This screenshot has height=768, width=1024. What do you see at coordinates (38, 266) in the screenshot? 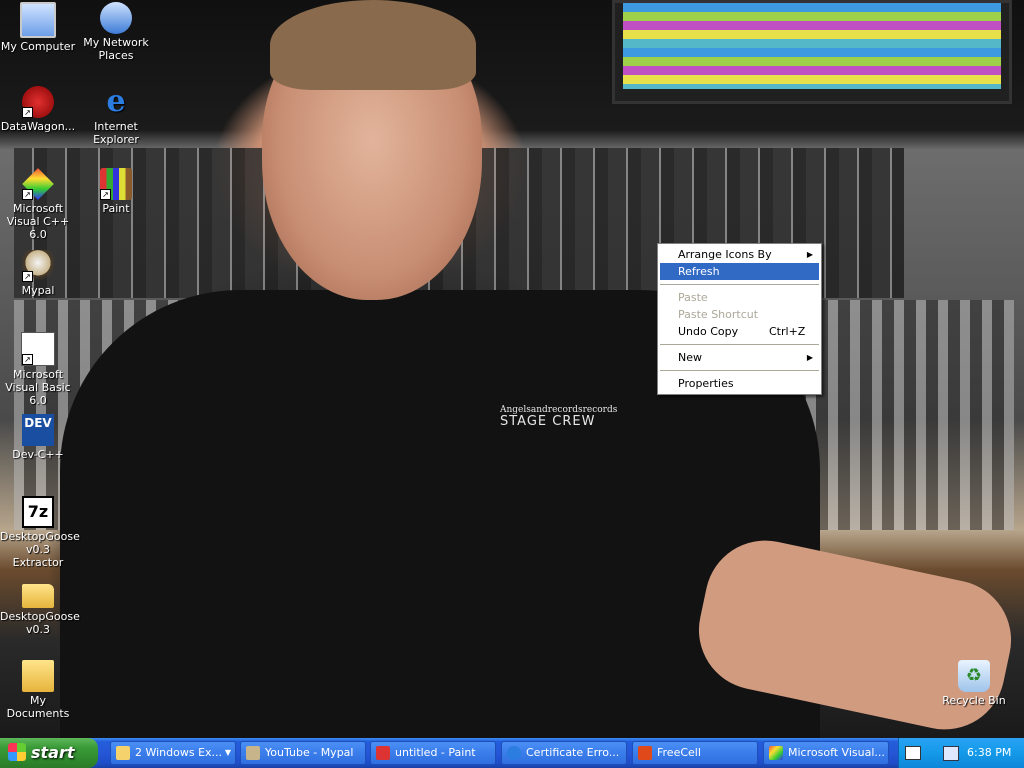
I see `mypal-icon: ↗` at bounding box center [38, 266].